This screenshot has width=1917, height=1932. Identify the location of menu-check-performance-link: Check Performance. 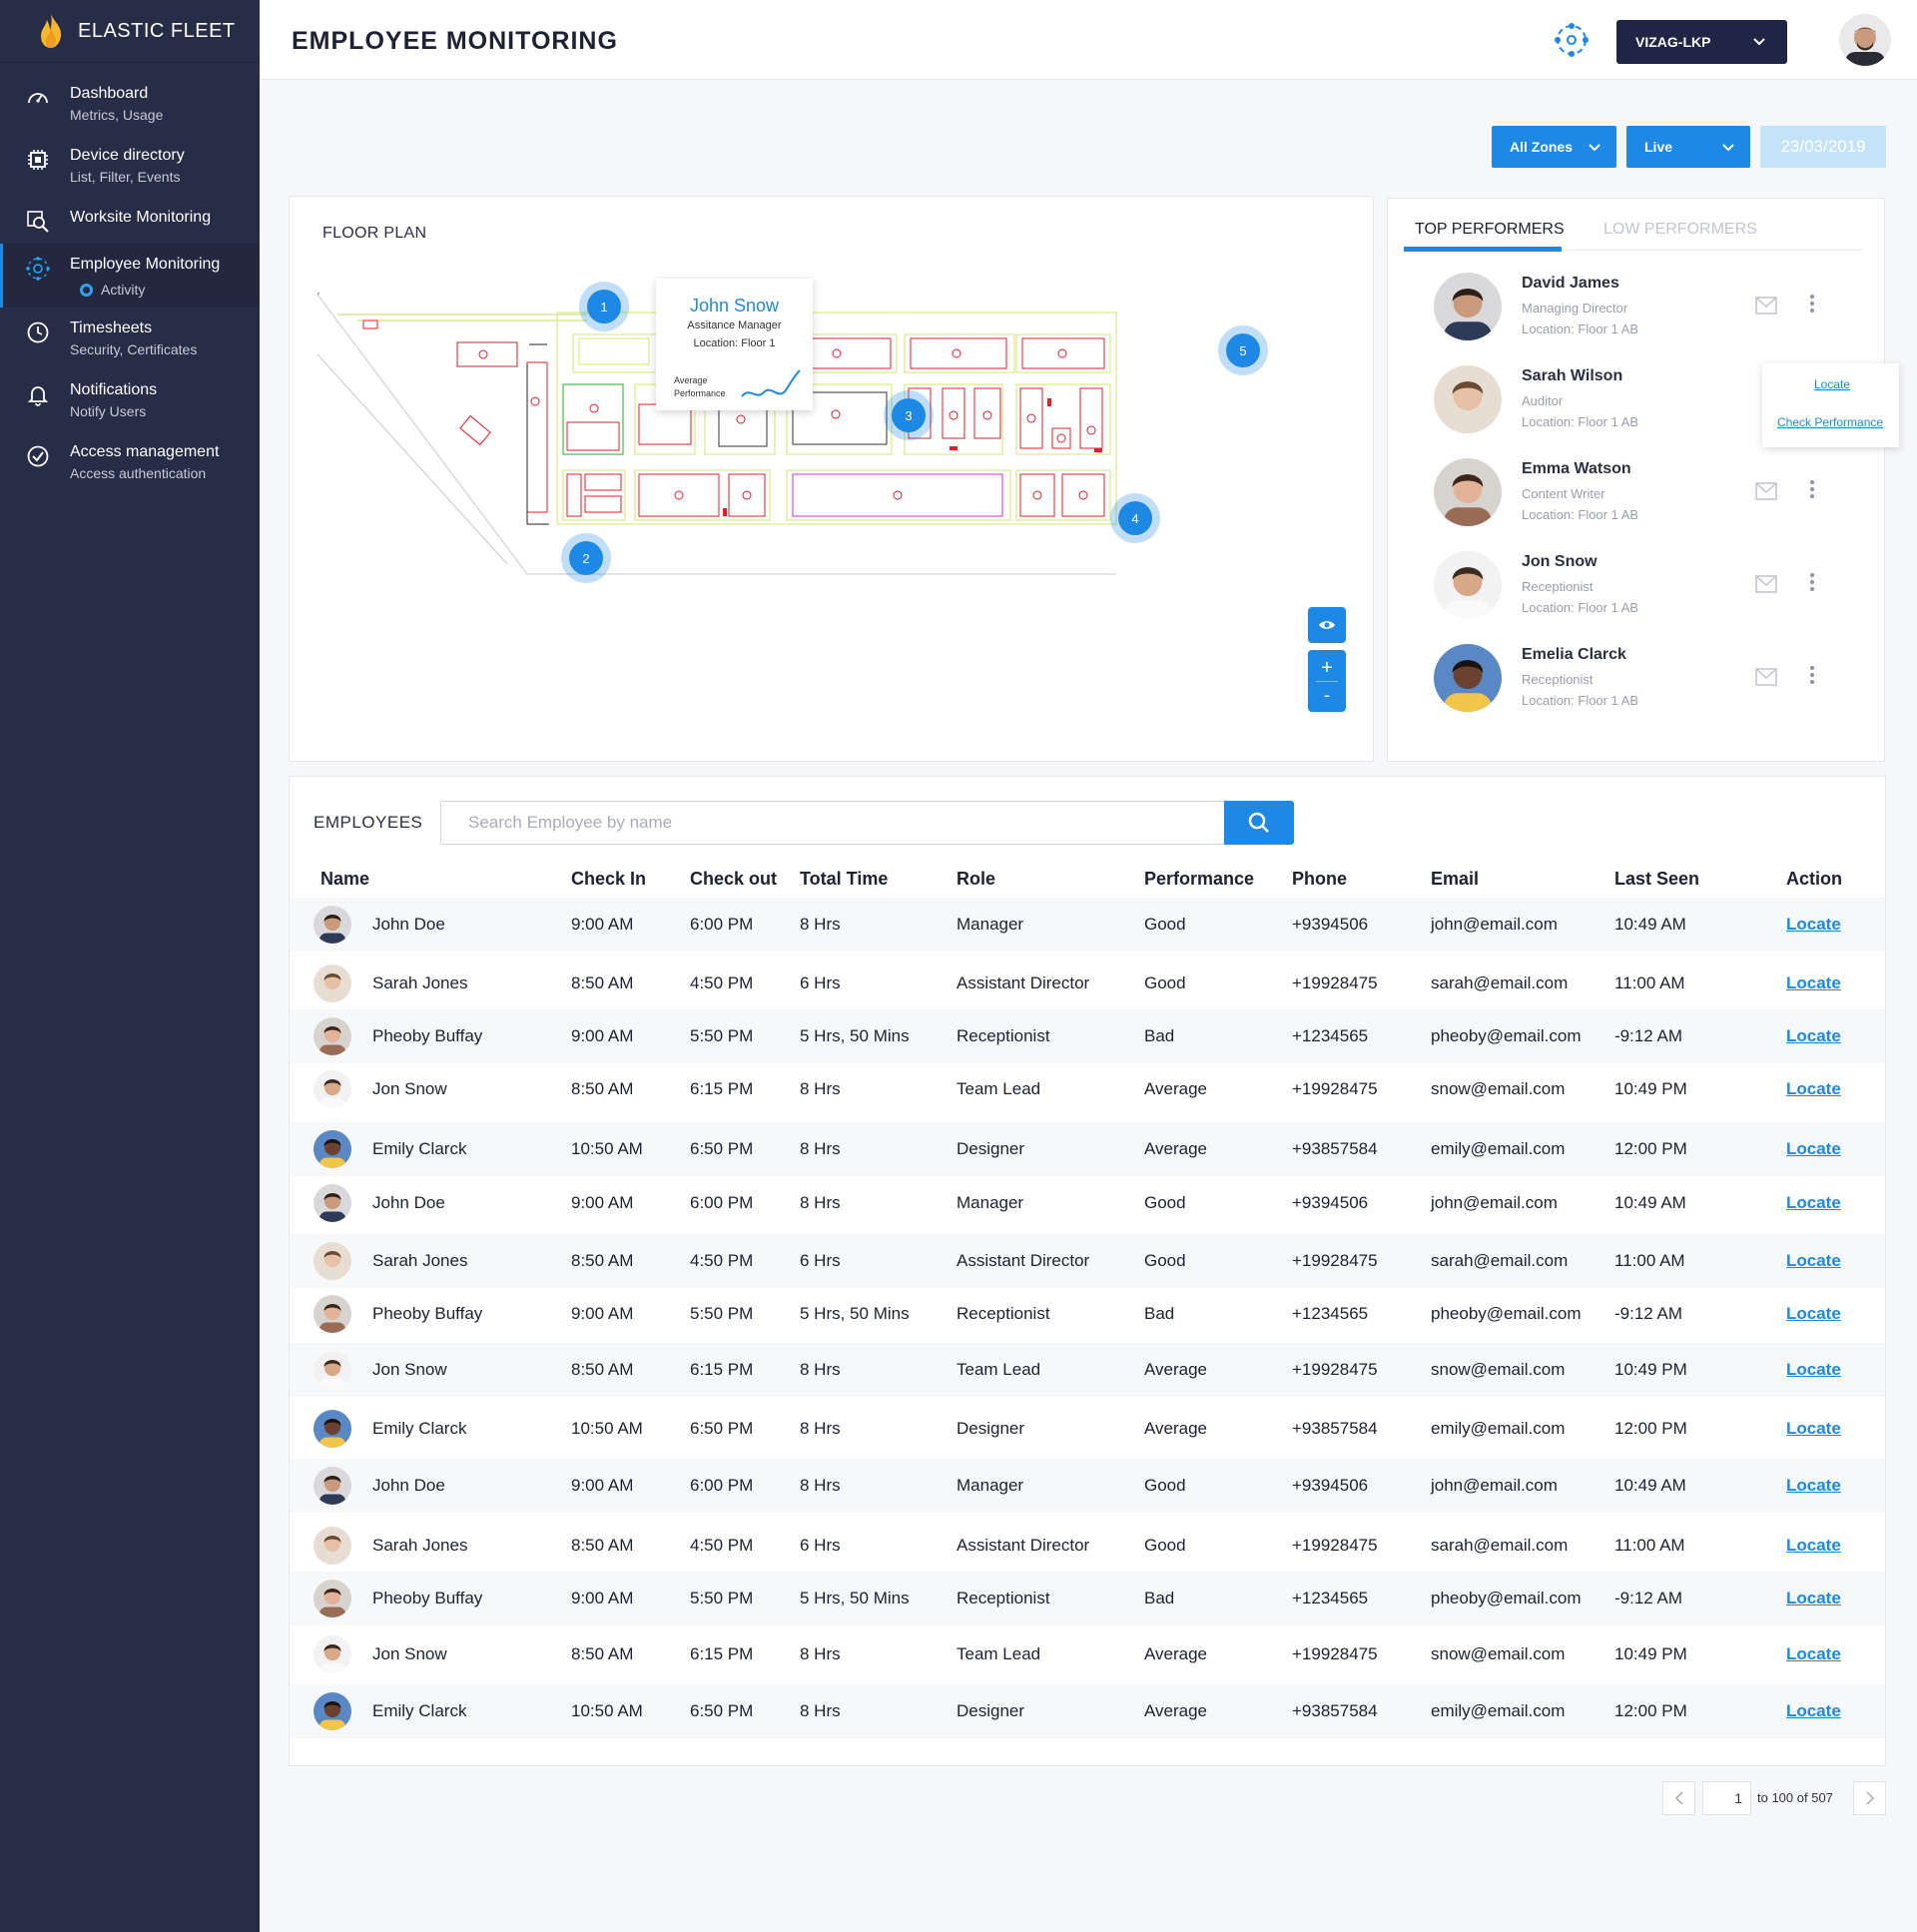
(1830, 422).